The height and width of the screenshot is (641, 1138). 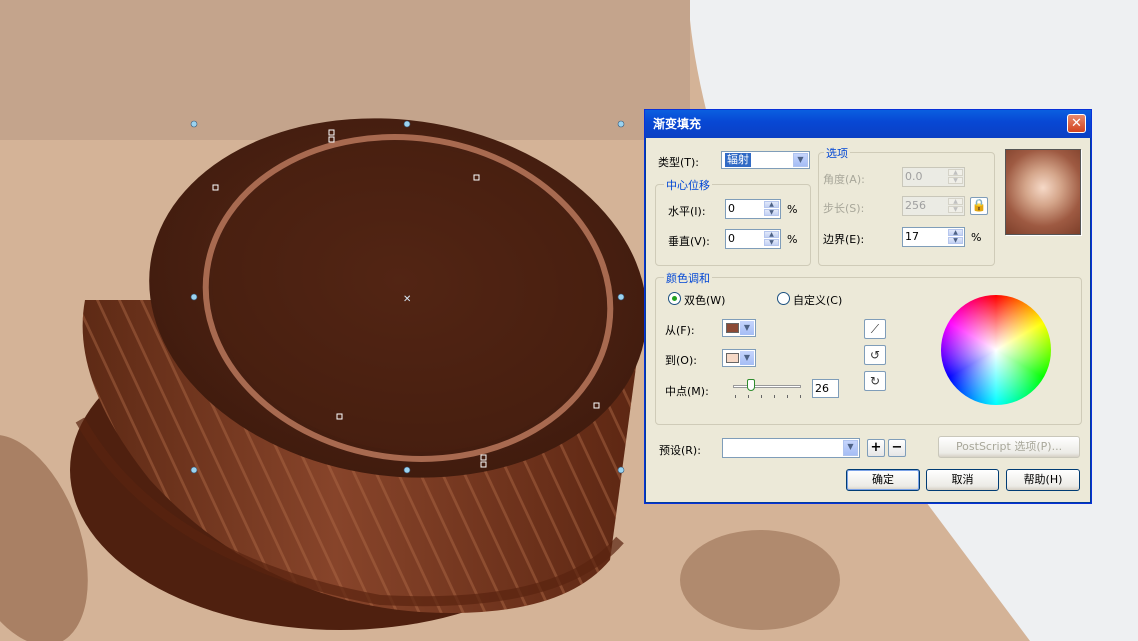 What do you see at coordinates (687, 391) in the screenshot?
I see `midpoint-label: 中点(M):` at bounding box center [687, 391].